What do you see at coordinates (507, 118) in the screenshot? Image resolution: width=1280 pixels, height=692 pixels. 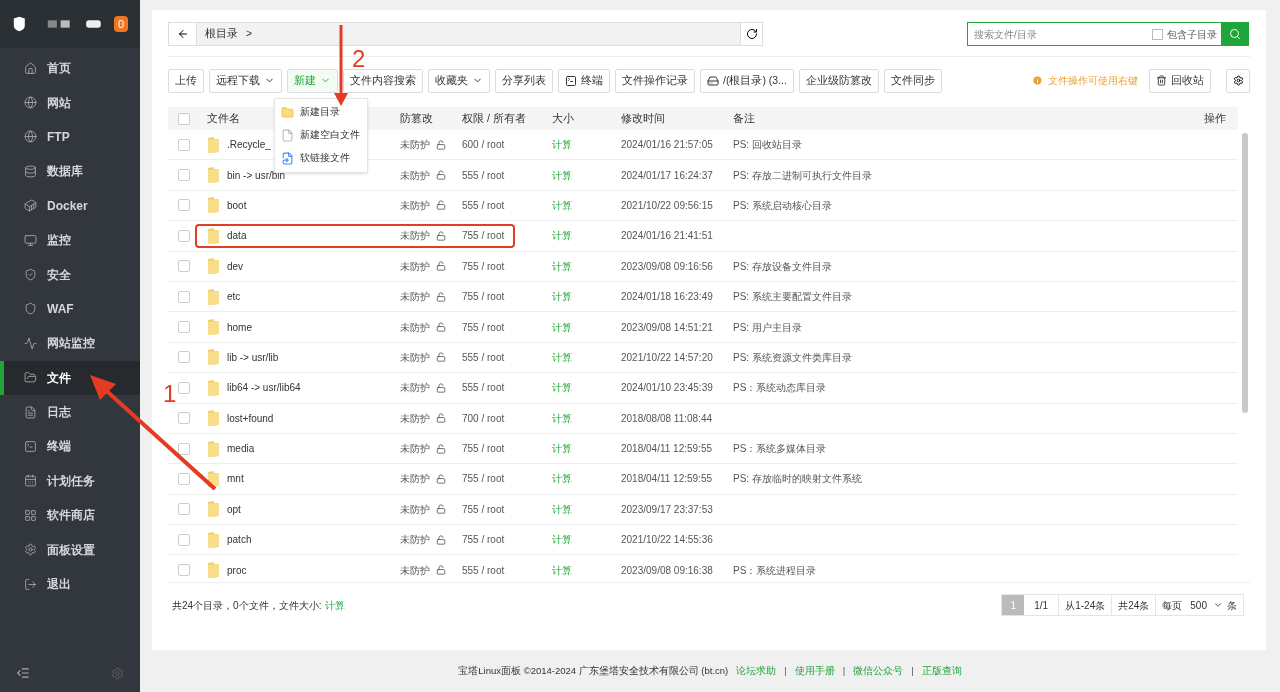 I see `column-header: 权限 / 所有者` at bounding box center [507, 118].